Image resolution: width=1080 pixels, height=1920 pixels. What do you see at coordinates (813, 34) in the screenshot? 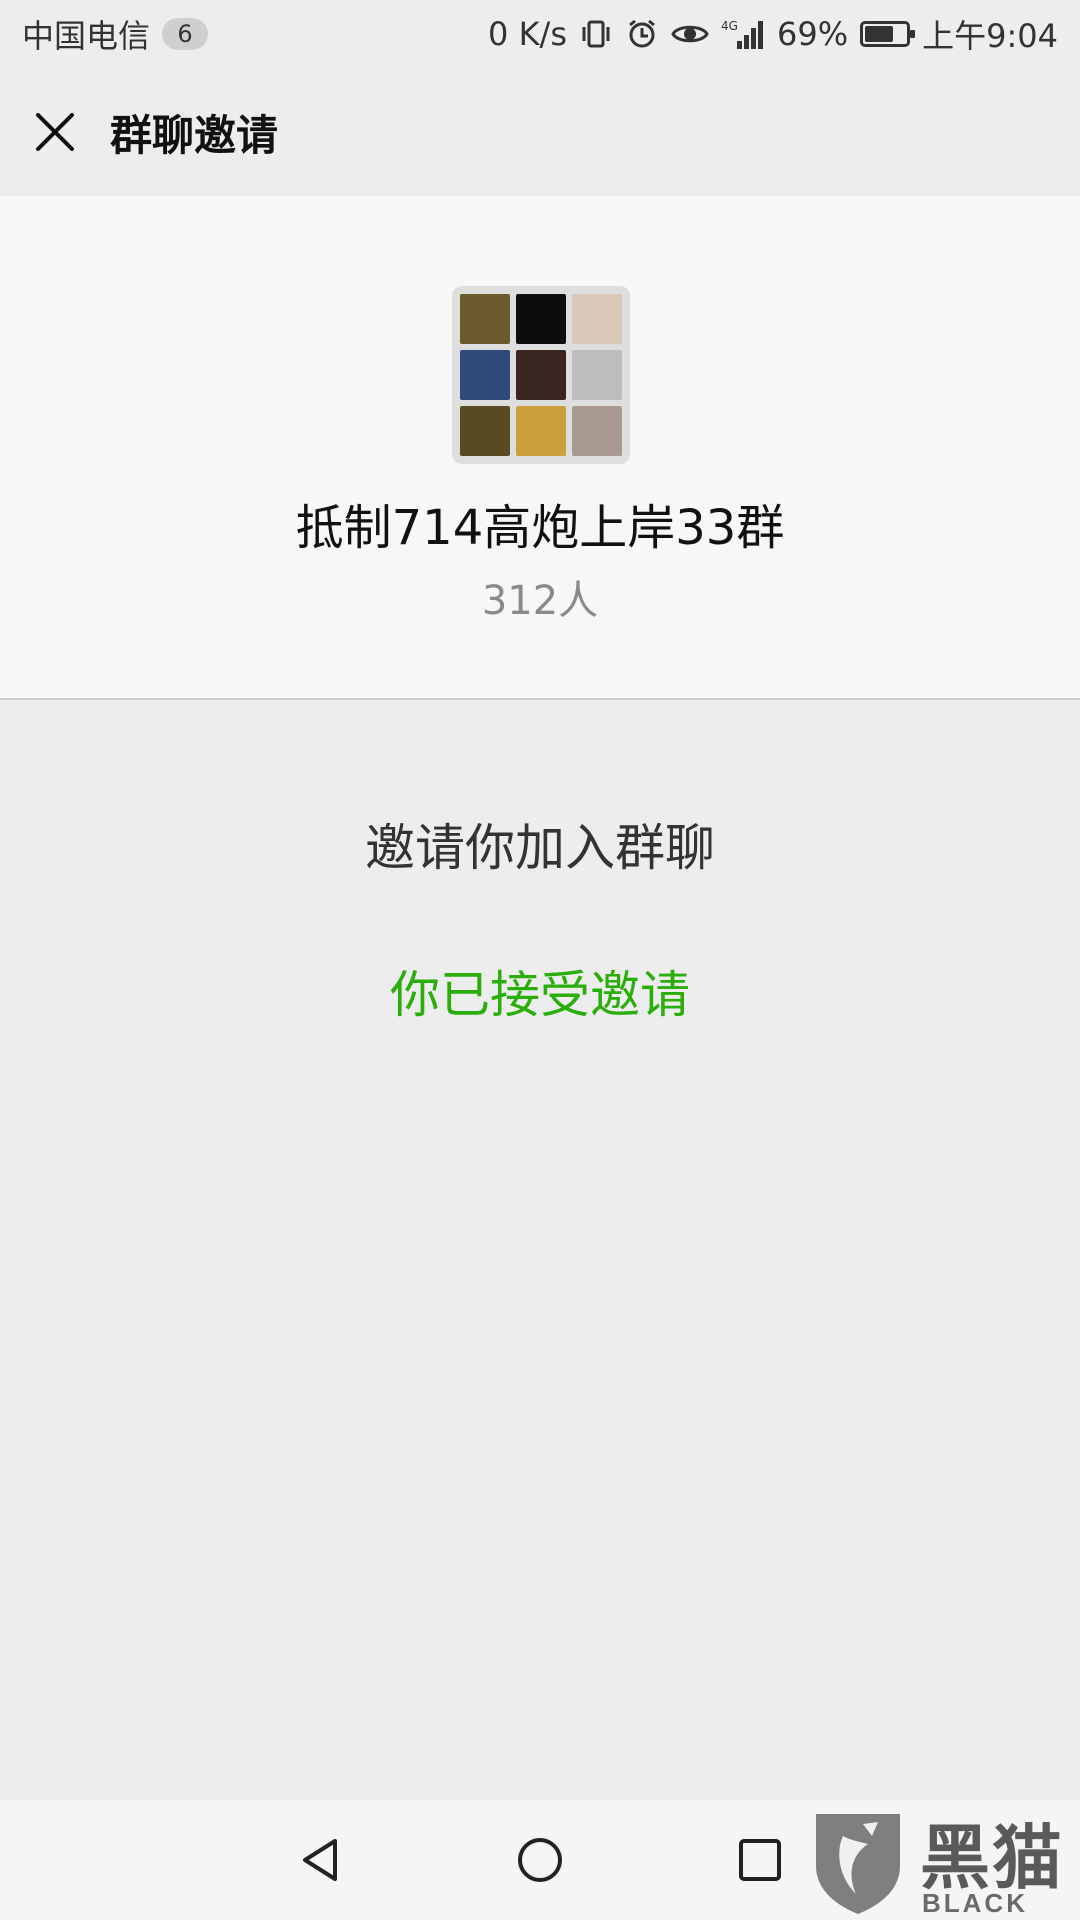
I see `battery-percent: 69%` at bounding box center [813, 34].